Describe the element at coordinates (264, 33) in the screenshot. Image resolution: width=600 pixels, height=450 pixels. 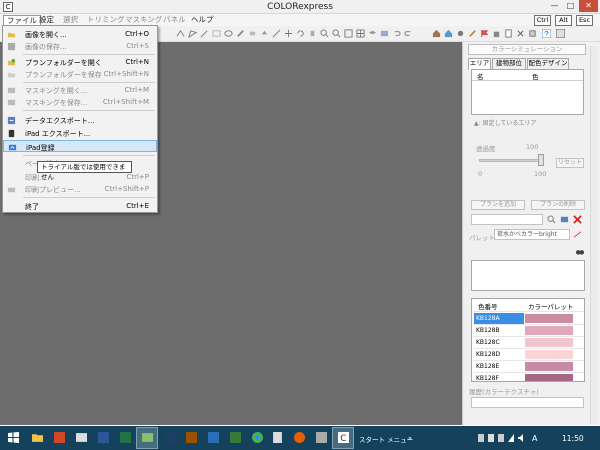
I see `fill-icon` at that location.